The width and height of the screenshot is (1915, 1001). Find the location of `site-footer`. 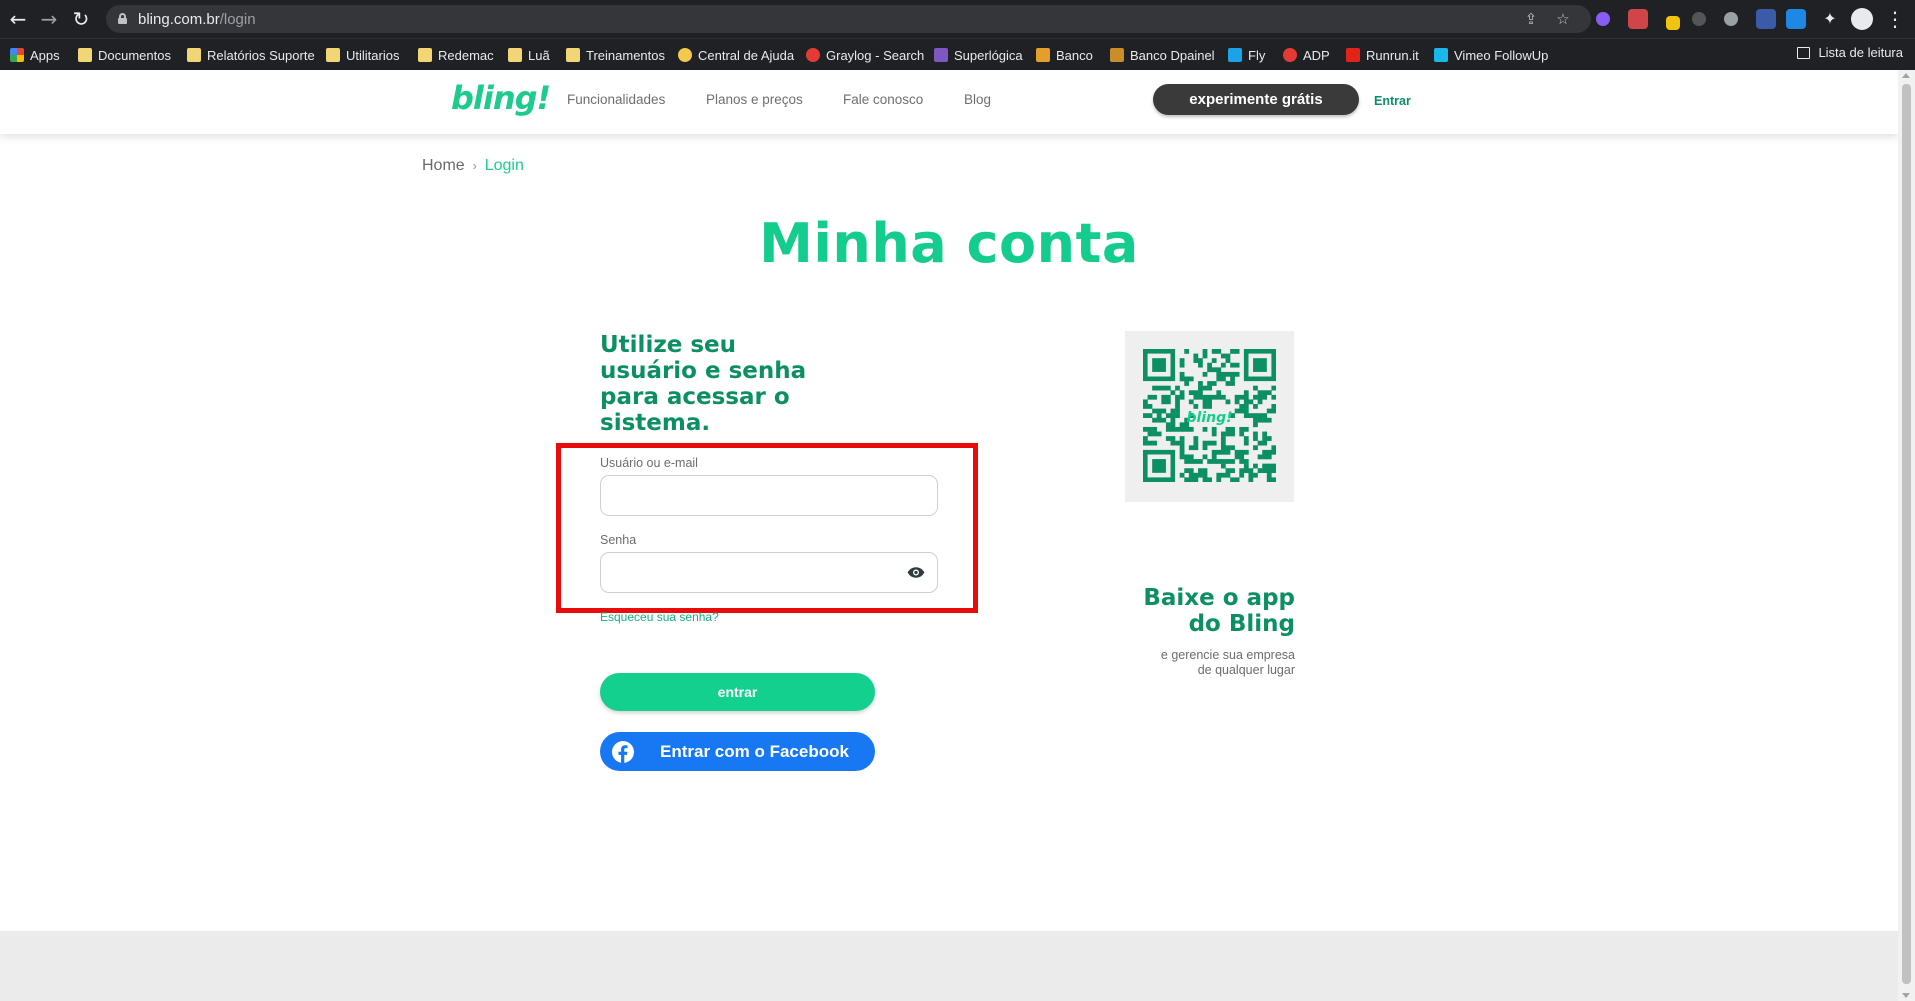

site-footer is located at coordinates (949, 966).